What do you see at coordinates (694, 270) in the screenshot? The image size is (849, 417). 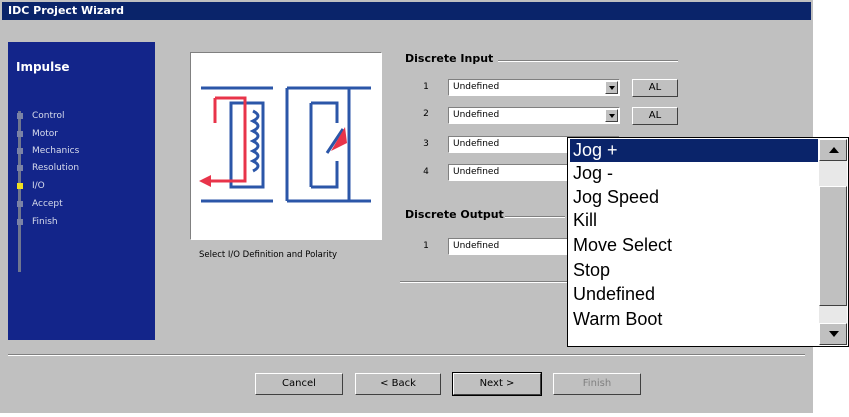 I see `dropdown-option: Stop` at bounding box center [694, 270].